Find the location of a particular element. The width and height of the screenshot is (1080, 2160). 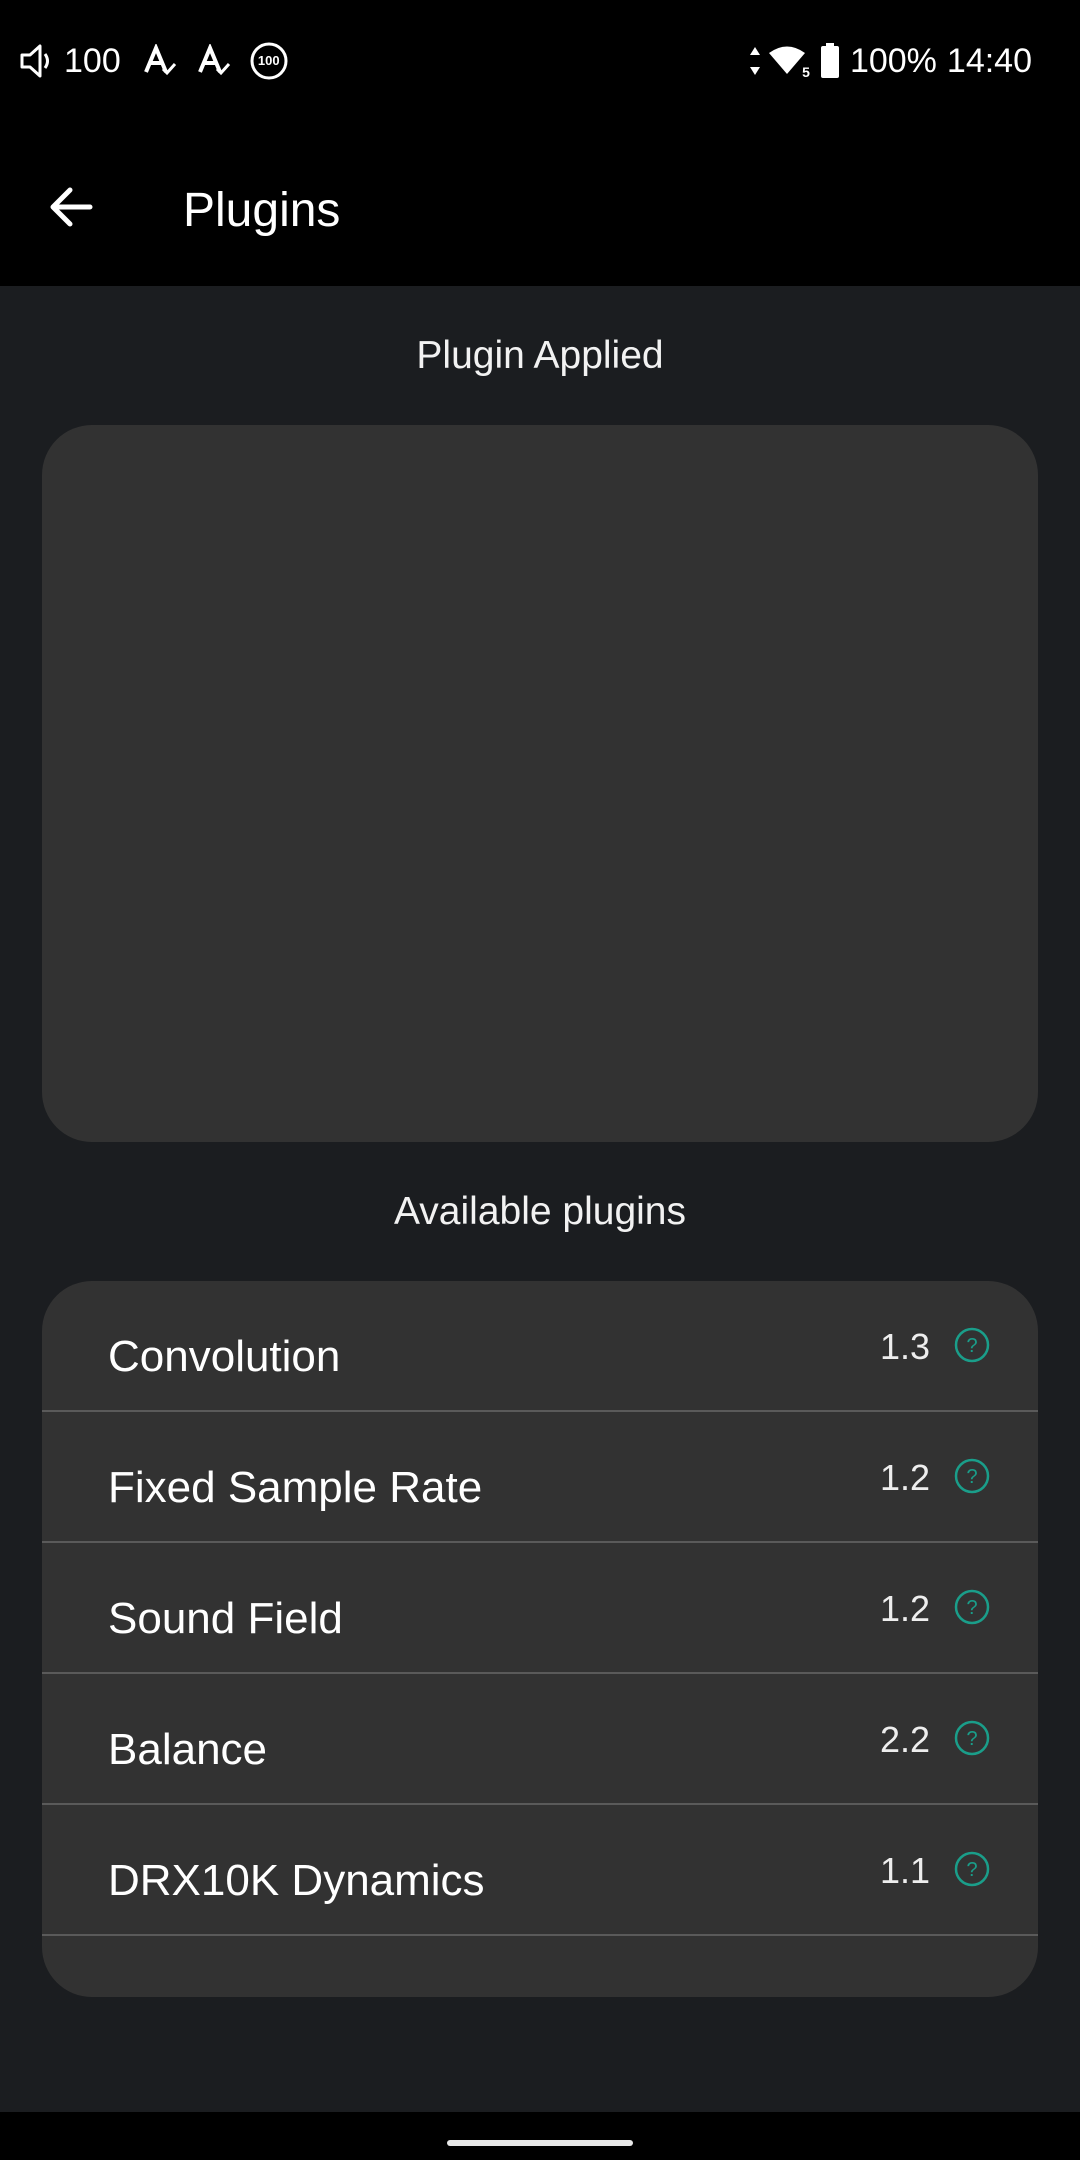

plugin-name: Sound Field is located at coordinates (225, 1618).